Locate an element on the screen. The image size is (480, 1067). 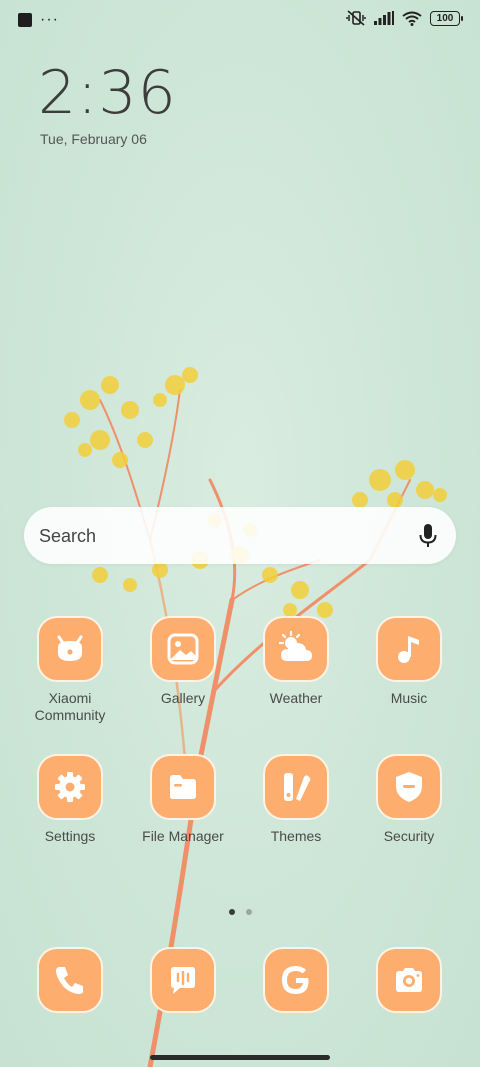
dock-phone is located at coordinates (70, 980).